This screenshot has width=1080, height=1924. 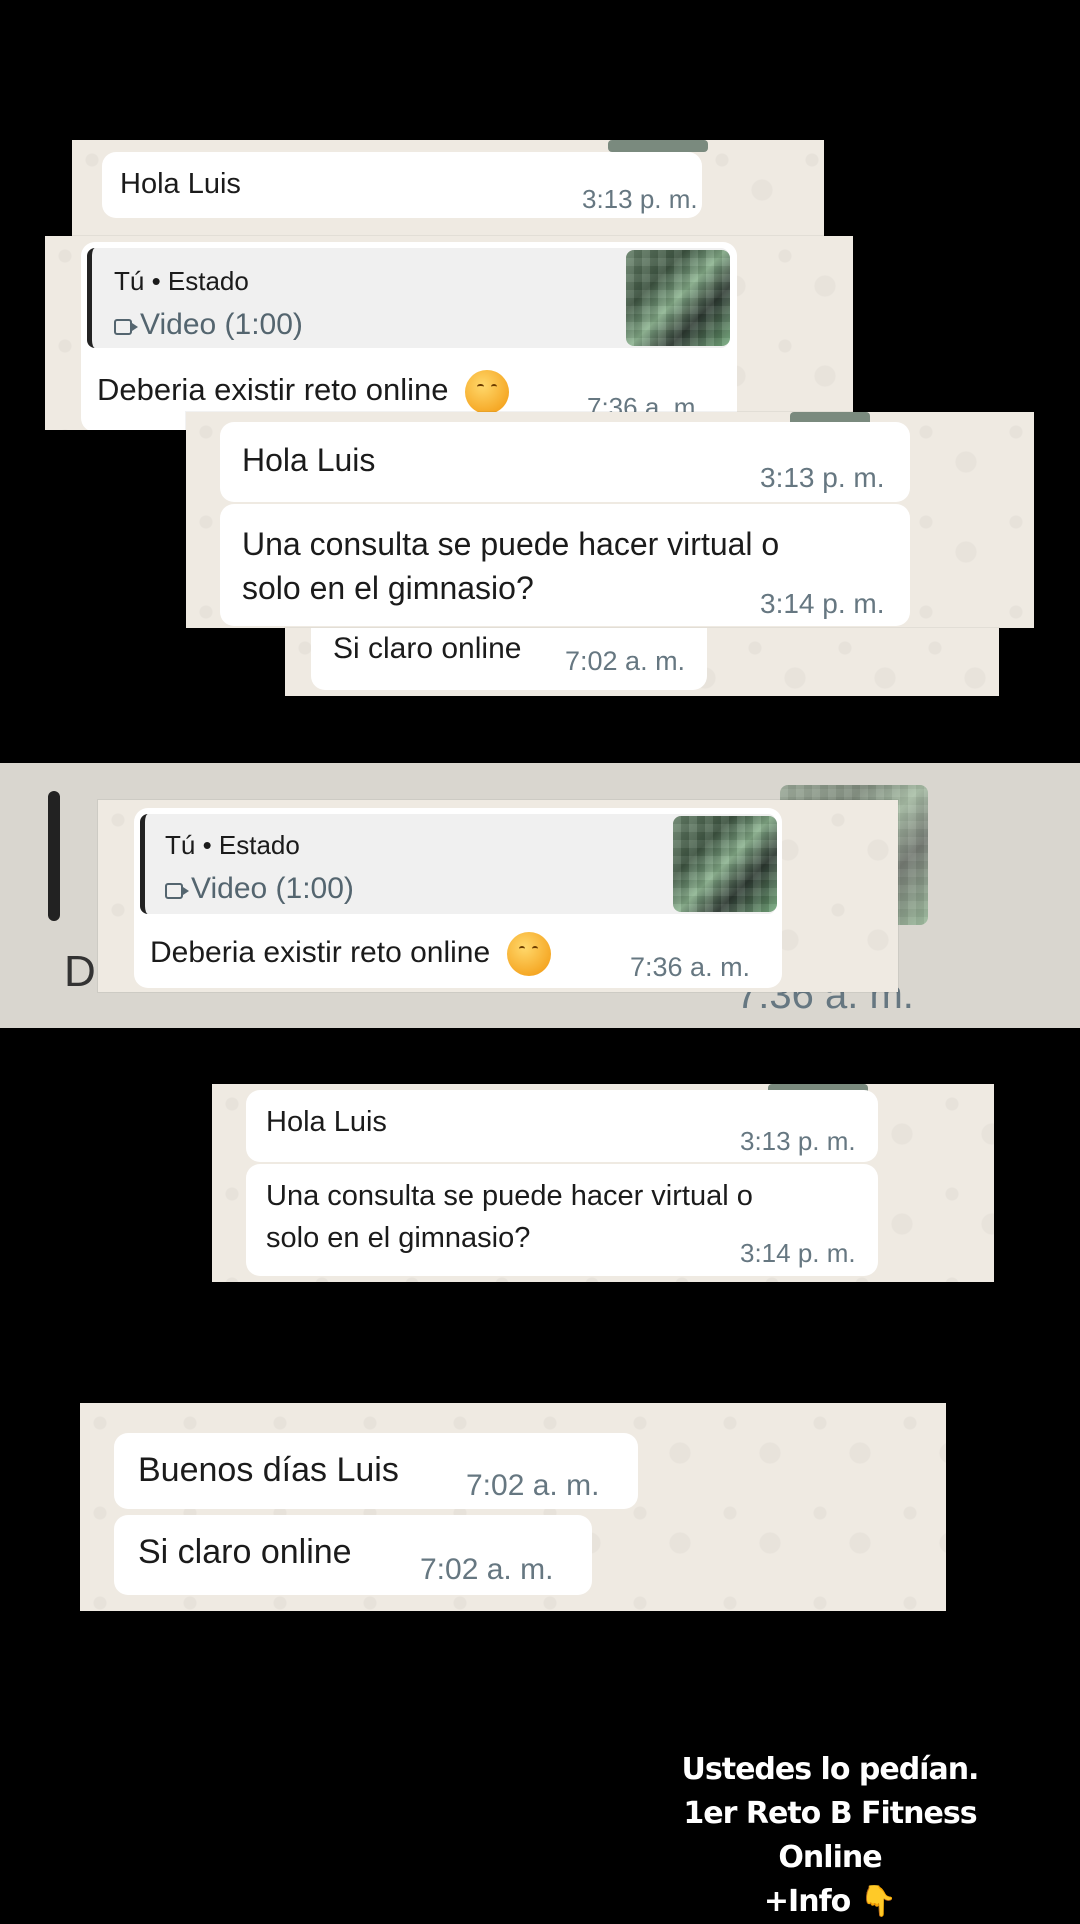 I want to click on caption-info: +Info, so click(x=807, y=1901).